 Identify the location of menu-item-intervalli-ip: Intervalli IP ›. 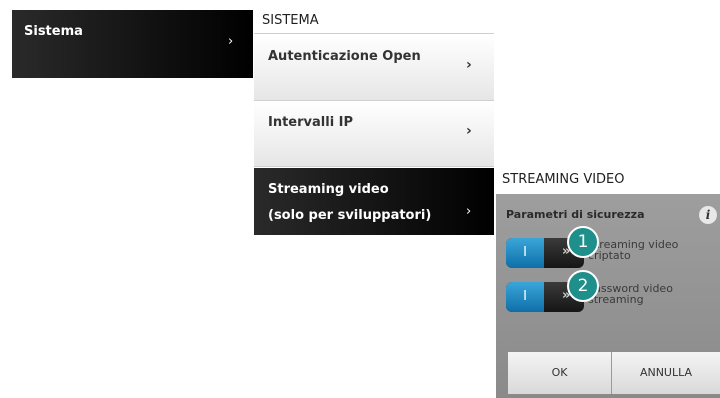
(374, 134).